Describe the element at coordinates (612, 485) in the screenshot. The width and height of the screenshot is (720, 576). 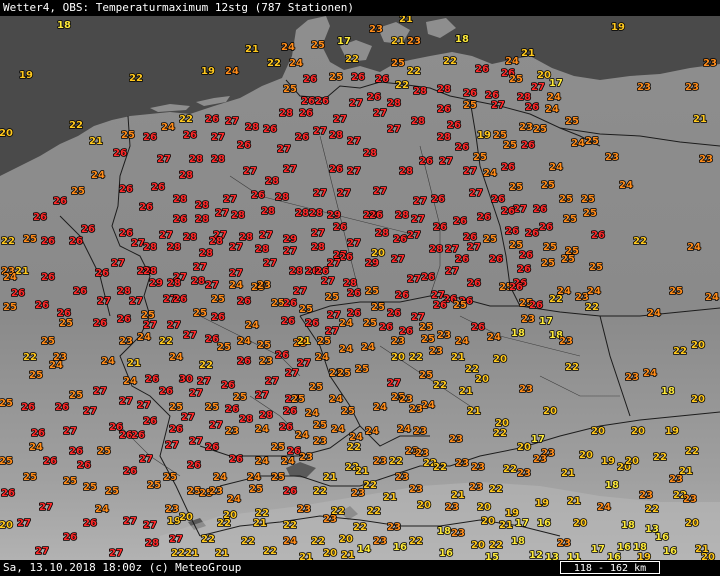
I see `station-temperature: 18` at that location.